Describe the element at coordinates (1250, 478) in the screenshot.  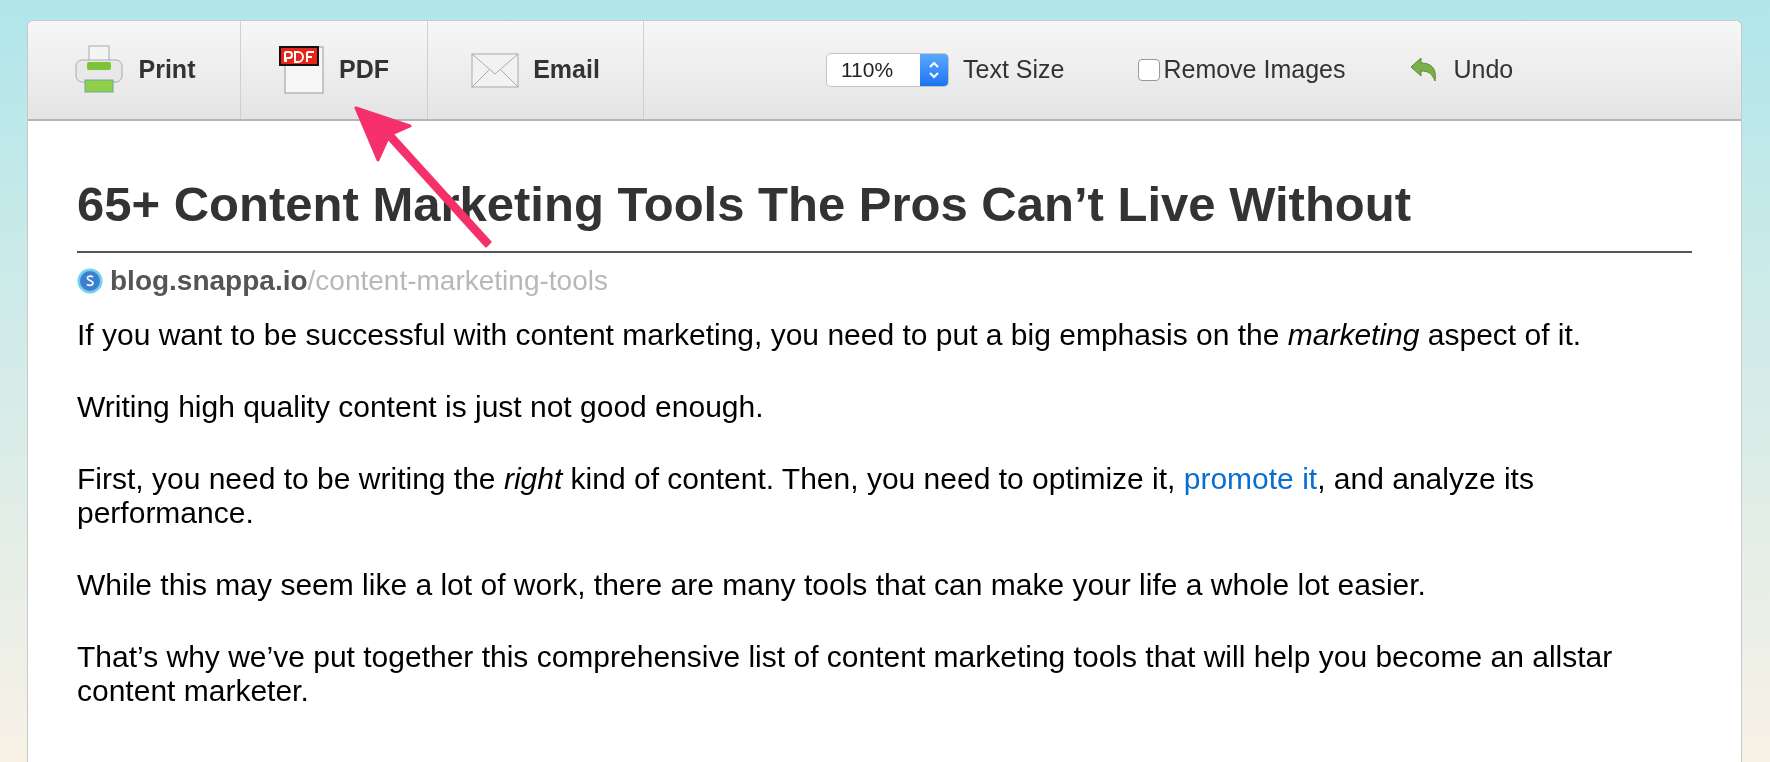
I see `link: promote it` at that location.